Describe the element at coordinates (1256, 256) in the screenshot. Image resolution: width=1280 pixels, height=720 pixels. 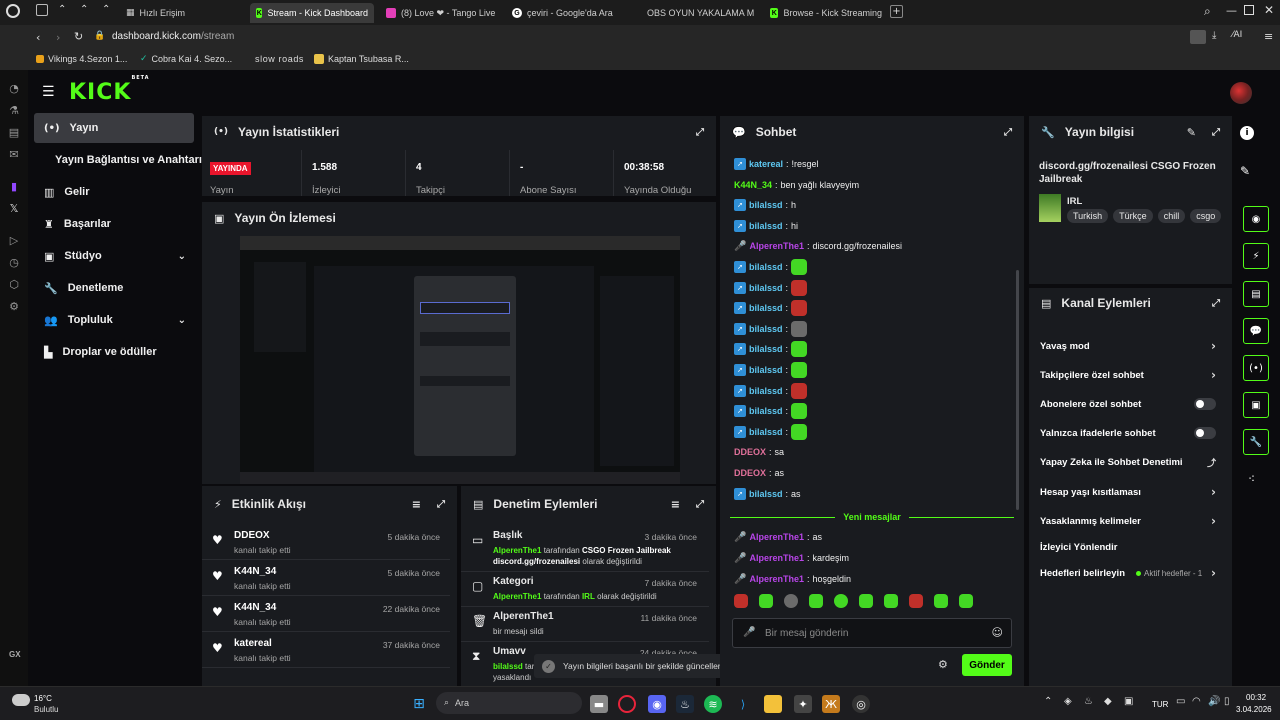
I see `lightning-action-icon: ⚡` at that location.